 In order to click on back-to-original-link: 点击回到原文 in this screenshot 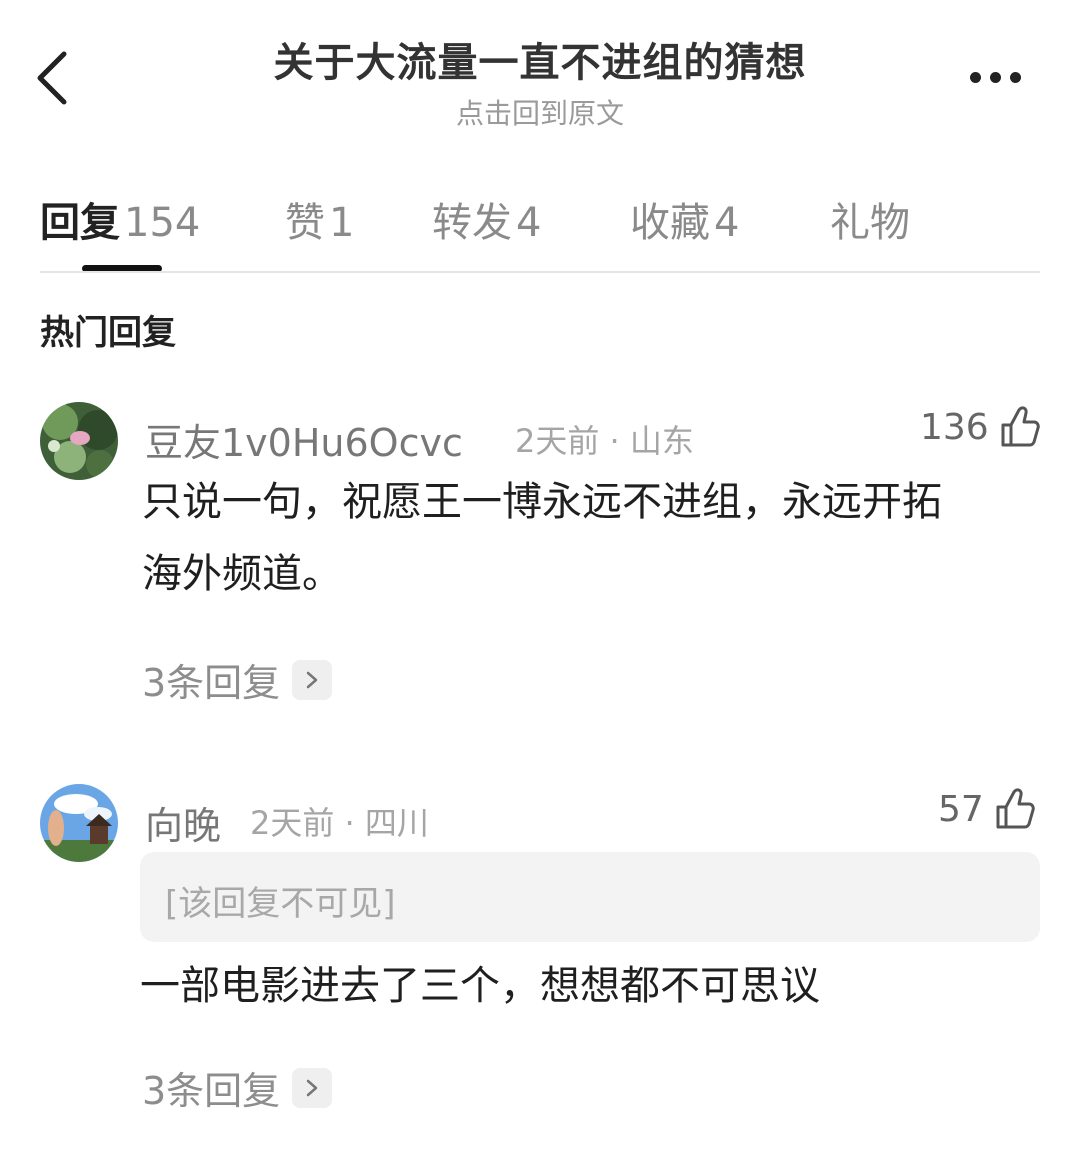, I will do `click(540, 112)`.